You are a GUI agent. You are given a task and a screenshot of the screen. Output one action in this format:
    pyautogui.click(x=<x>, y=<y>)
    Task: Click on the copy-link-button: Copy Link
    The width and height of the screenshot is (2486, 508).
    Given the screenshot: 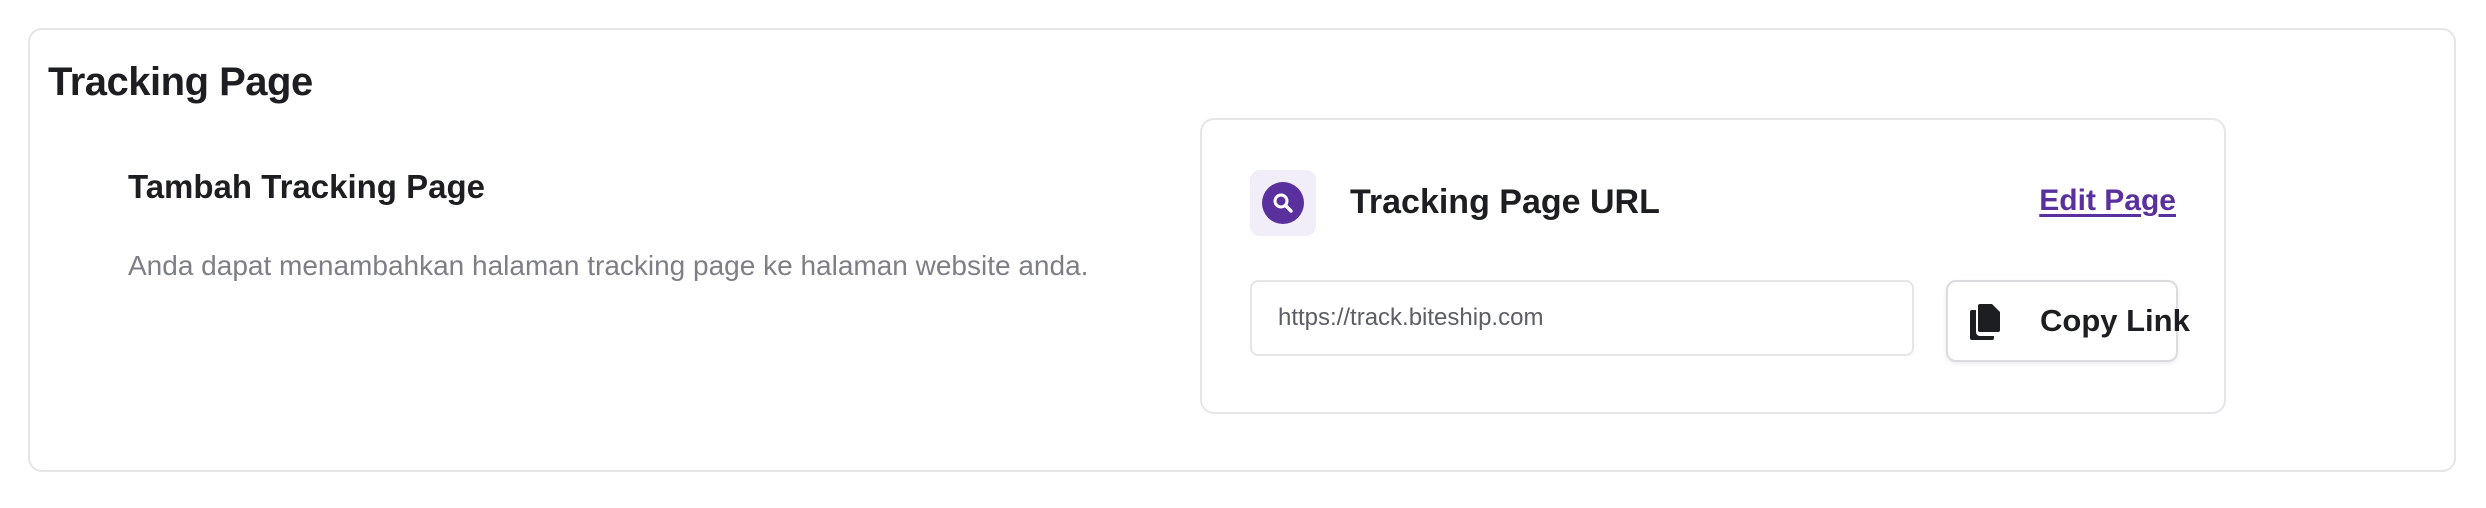 What is the action you would take?
    pyautogui.click(x=2068, y=321)
    